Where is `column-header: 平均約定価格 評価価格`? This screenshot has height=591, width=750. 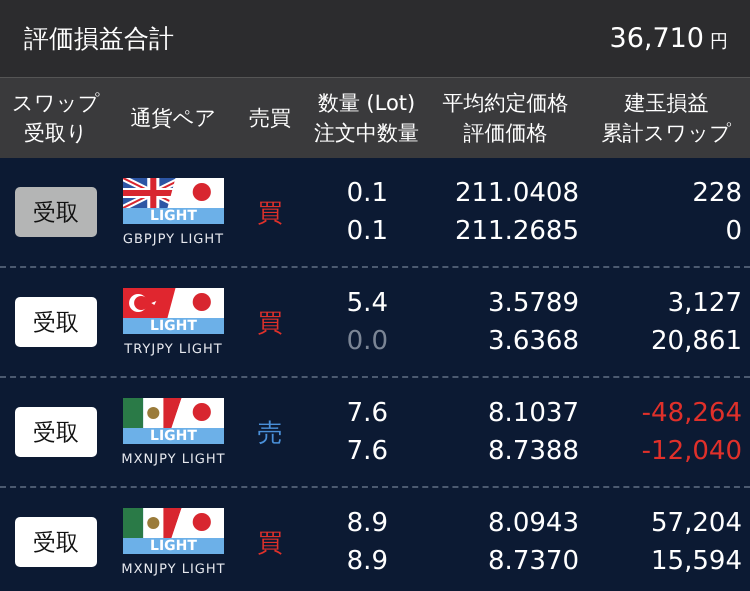
column-header: 平均約定価格 評価価格 is located at coordinates (506, 118).